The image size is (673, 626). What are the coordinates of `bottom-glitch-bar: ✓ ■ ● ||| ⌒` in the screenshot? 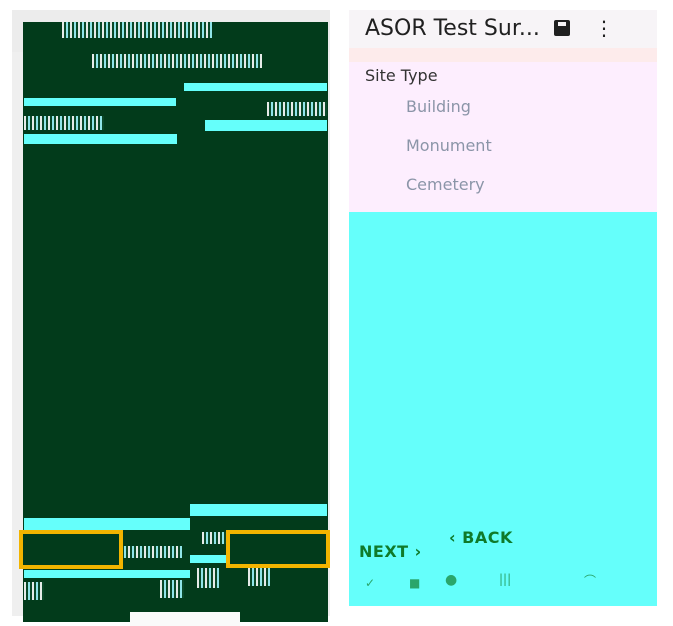 It's located at (503, 584).